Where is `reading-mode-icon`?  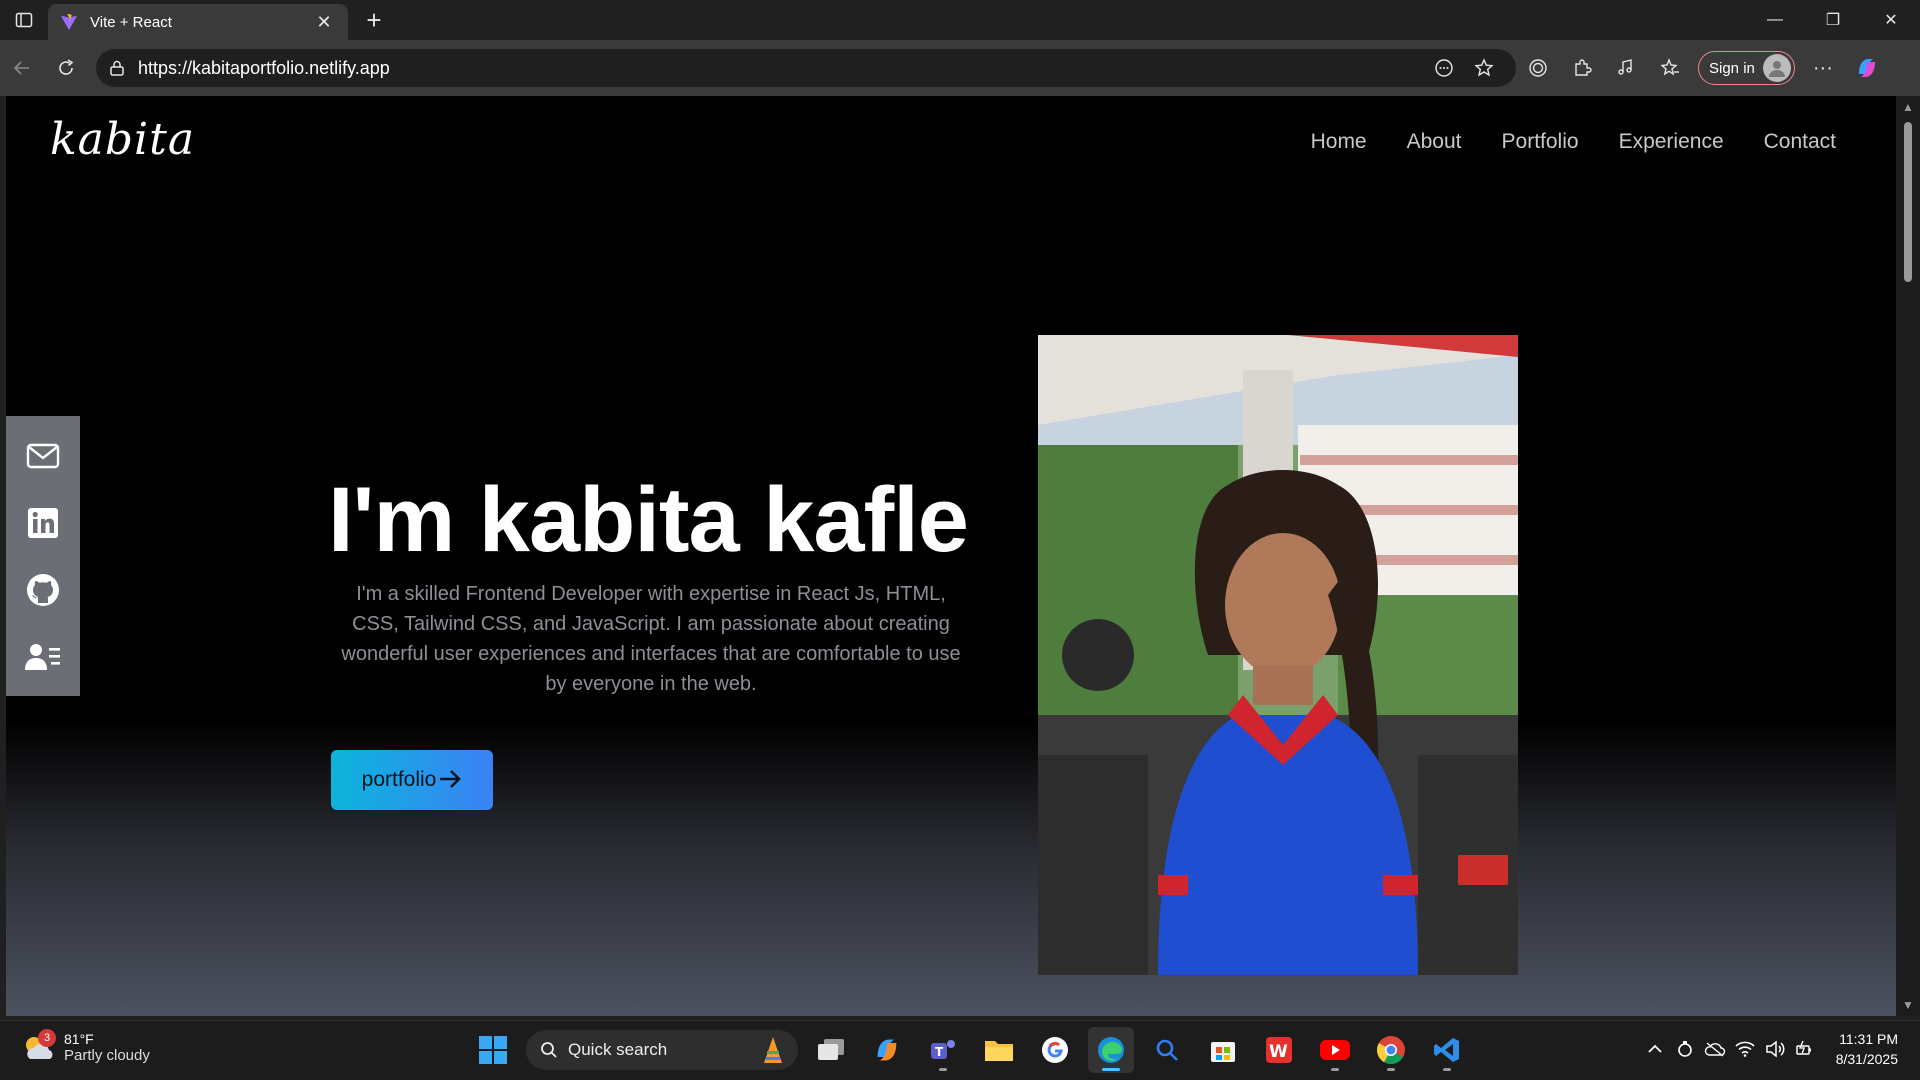 reading-mode-icon is located at coordinates (1444, 68).